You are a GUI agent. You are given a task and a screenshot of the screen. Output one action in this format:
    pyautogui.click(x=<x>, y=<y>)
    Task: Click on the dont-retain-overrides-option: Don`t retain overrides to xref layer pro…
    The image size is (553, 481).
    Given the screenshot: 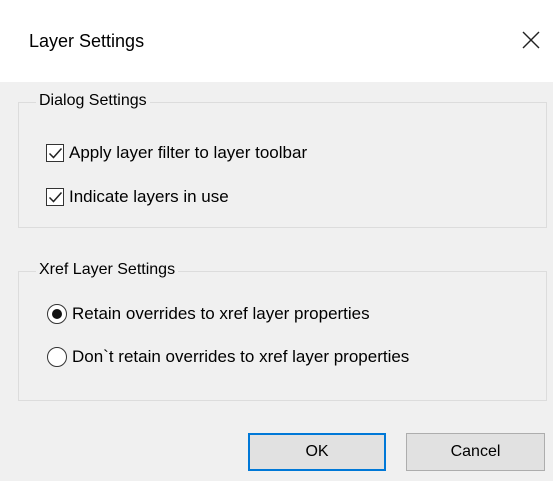 What is the action you would take?
    pyautogui.click(x=228, y=357)
    